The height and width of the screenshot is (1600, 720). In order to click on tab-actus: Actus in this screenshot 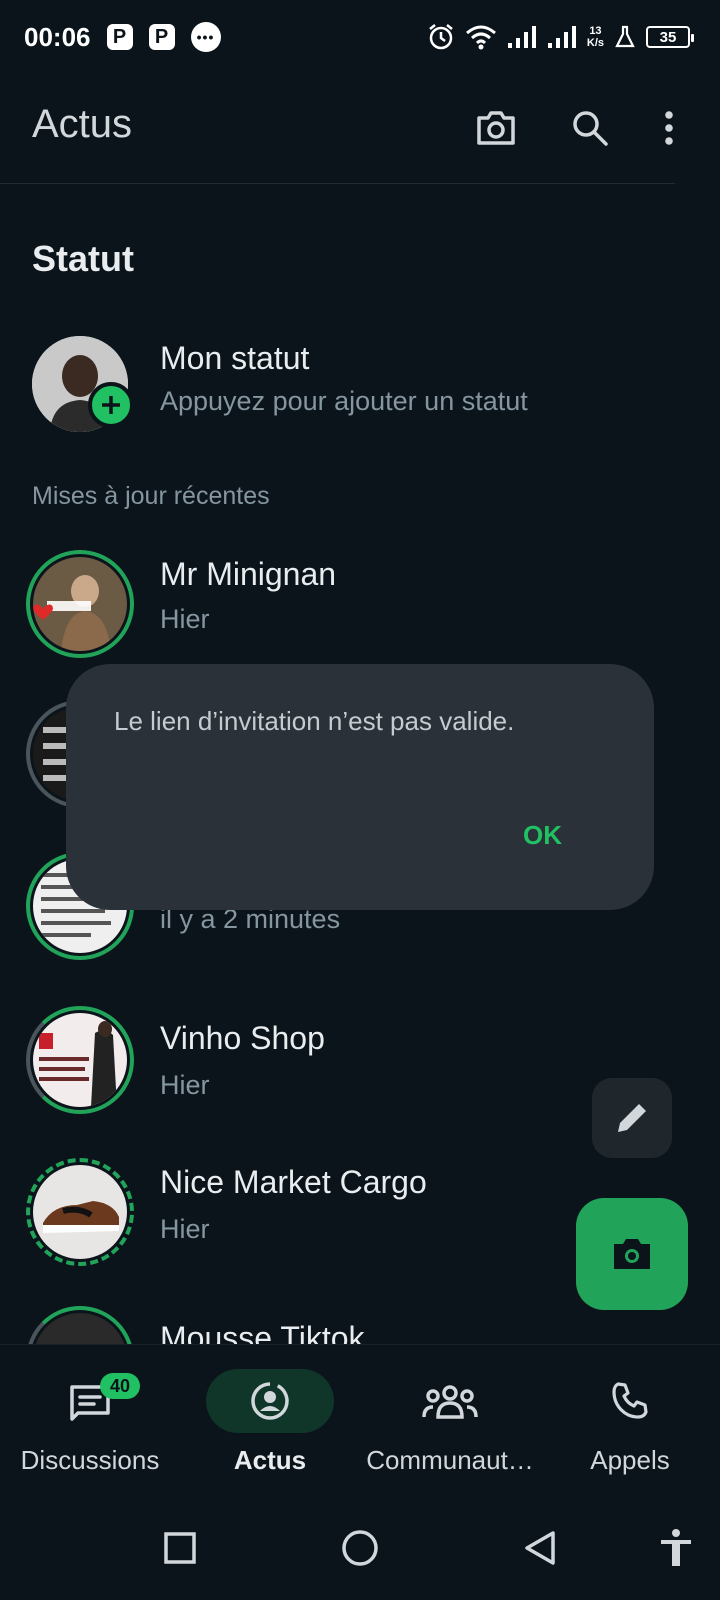, I will do `click(270, 1421)`.